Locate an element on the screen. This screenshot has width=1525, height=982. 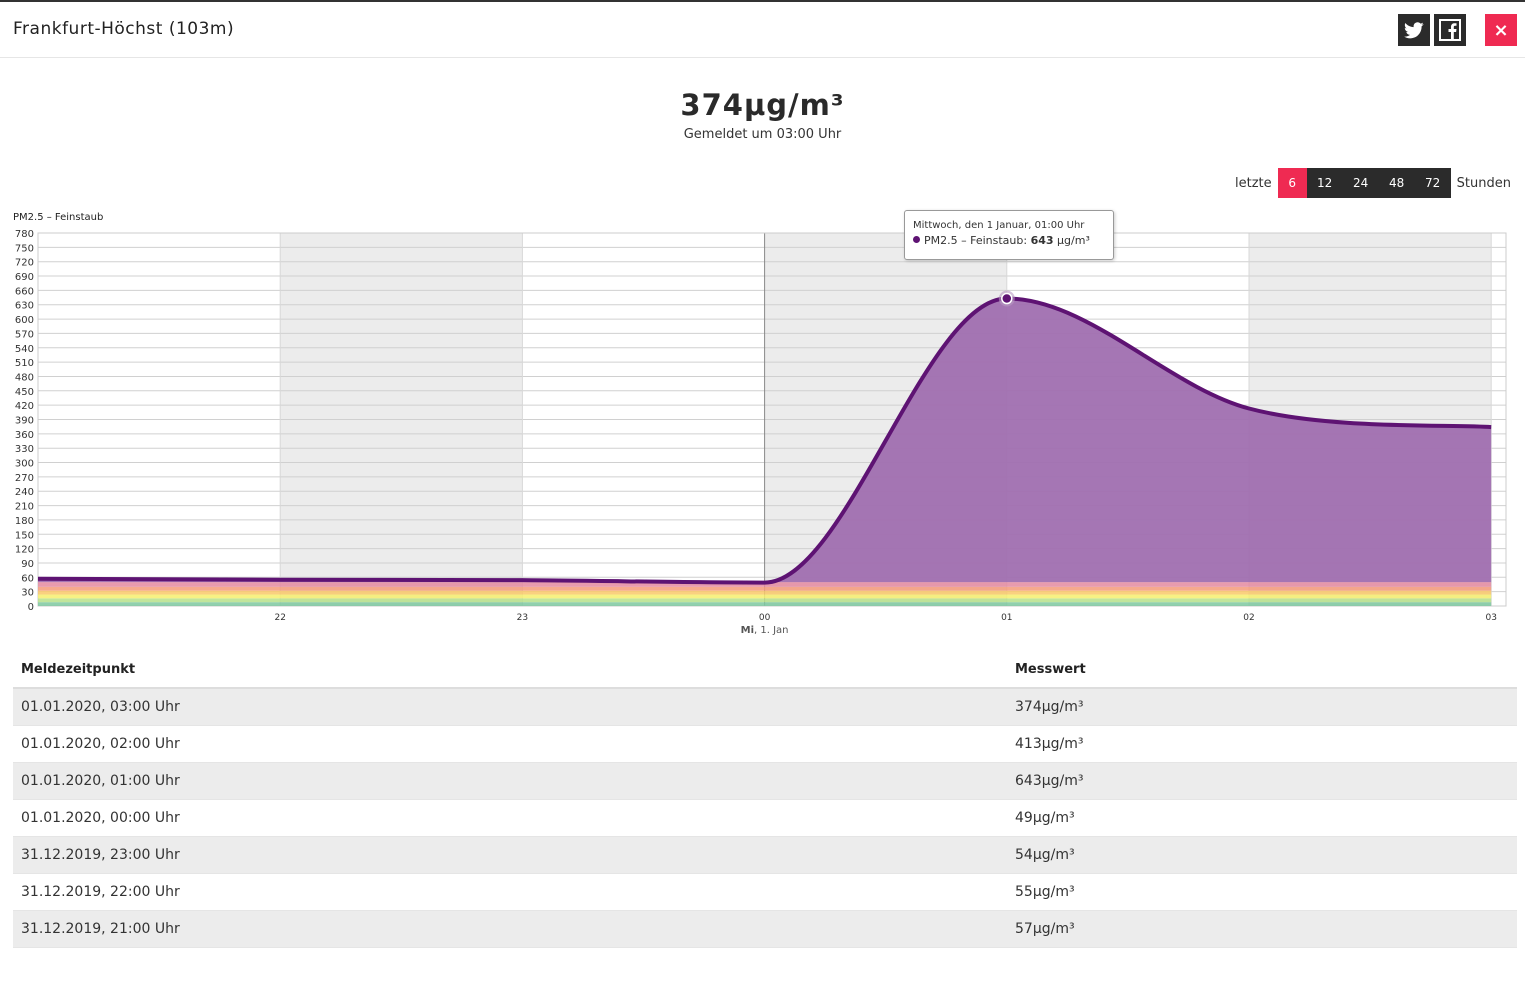
station-title: Frankfurt-Höchst (103m) is located at coordinates (124, 29).